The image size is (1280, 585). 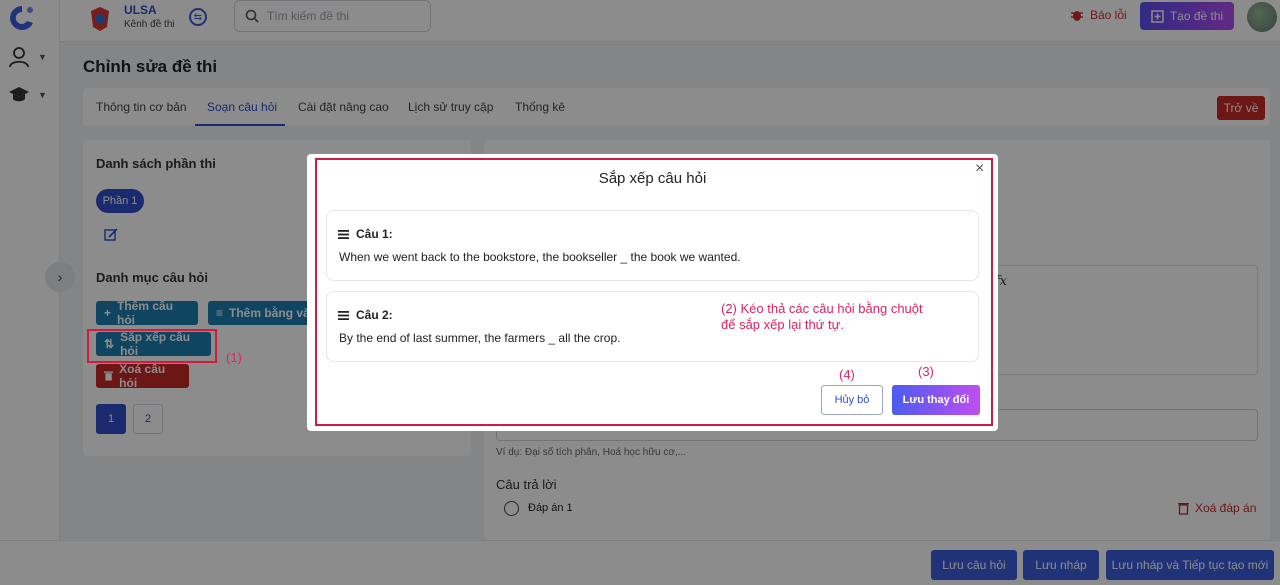 What do you see at coordinates (847, 374) in the screenshot?
I see `annotation-4: (4)` at bounding box center [847, 374].